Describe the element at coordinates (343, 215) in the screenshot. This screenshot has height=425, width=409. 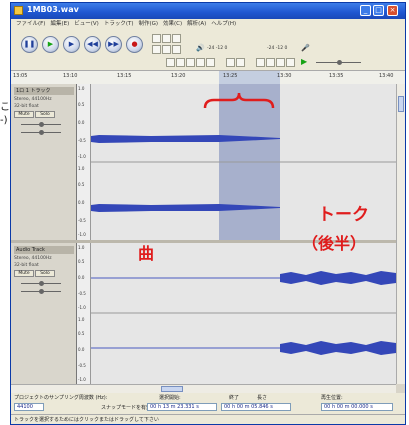
I see `talk-annotation: トーク` at that location.